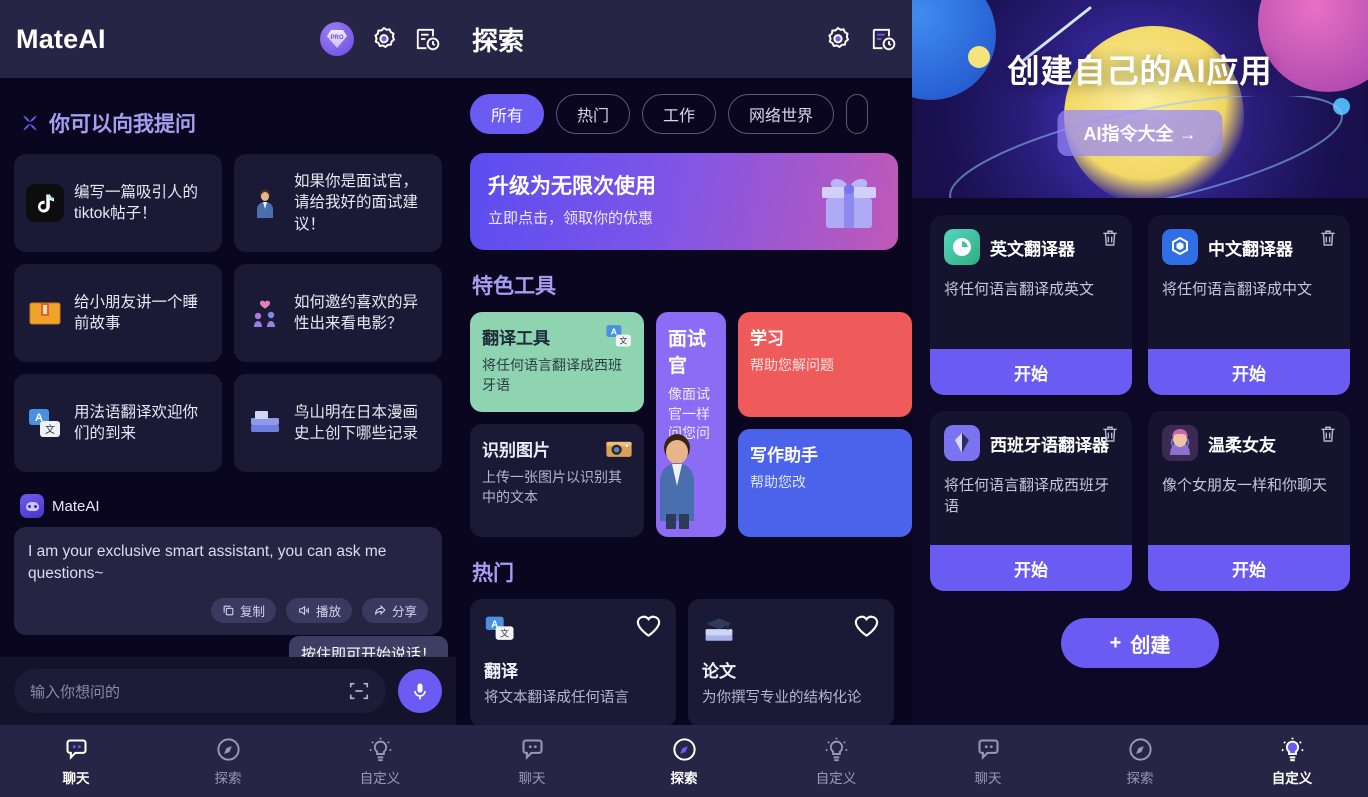 This screenshot has width=1368, height=797. Describe the element at coordinates (507, 114) in the screenshot. I see `chip-all: 所有` at that location.